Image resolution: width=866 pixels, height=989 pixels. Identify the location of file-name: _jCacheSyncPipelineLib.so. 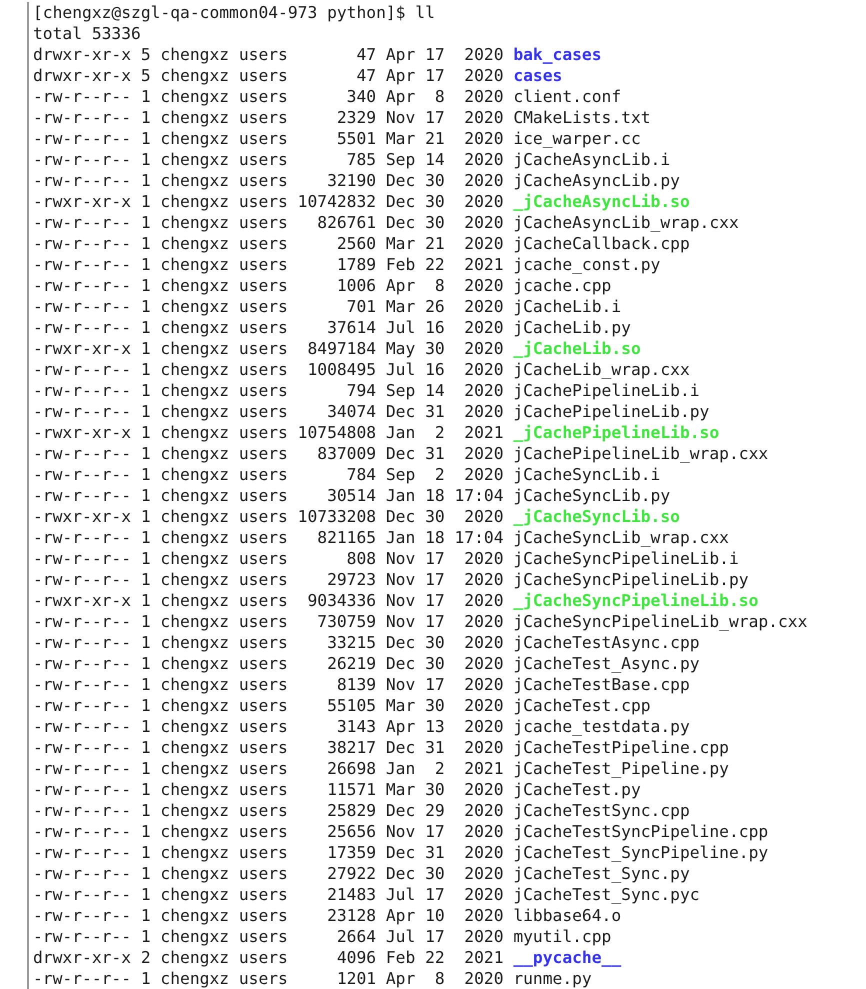
(635, 600).